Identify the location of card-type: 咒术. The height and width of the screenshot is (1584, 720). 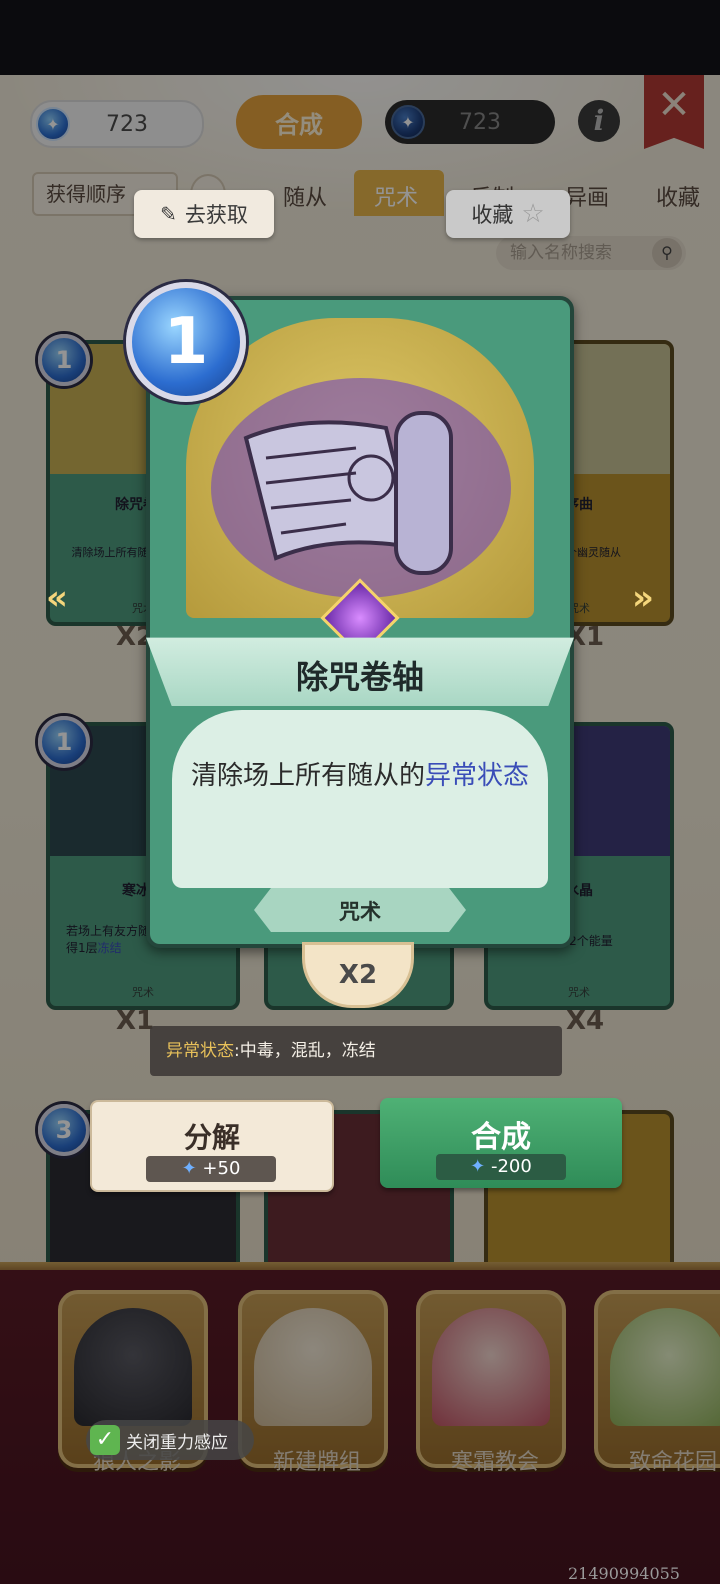
(360, 912).